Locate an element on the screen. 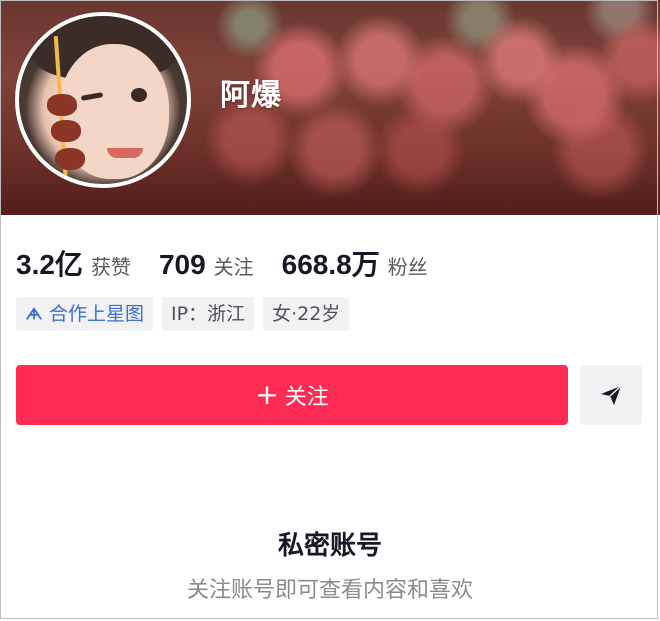  private-account-subtitle: 关注账号即可查看内容和喜欢 is located at coordinates (329, 590).